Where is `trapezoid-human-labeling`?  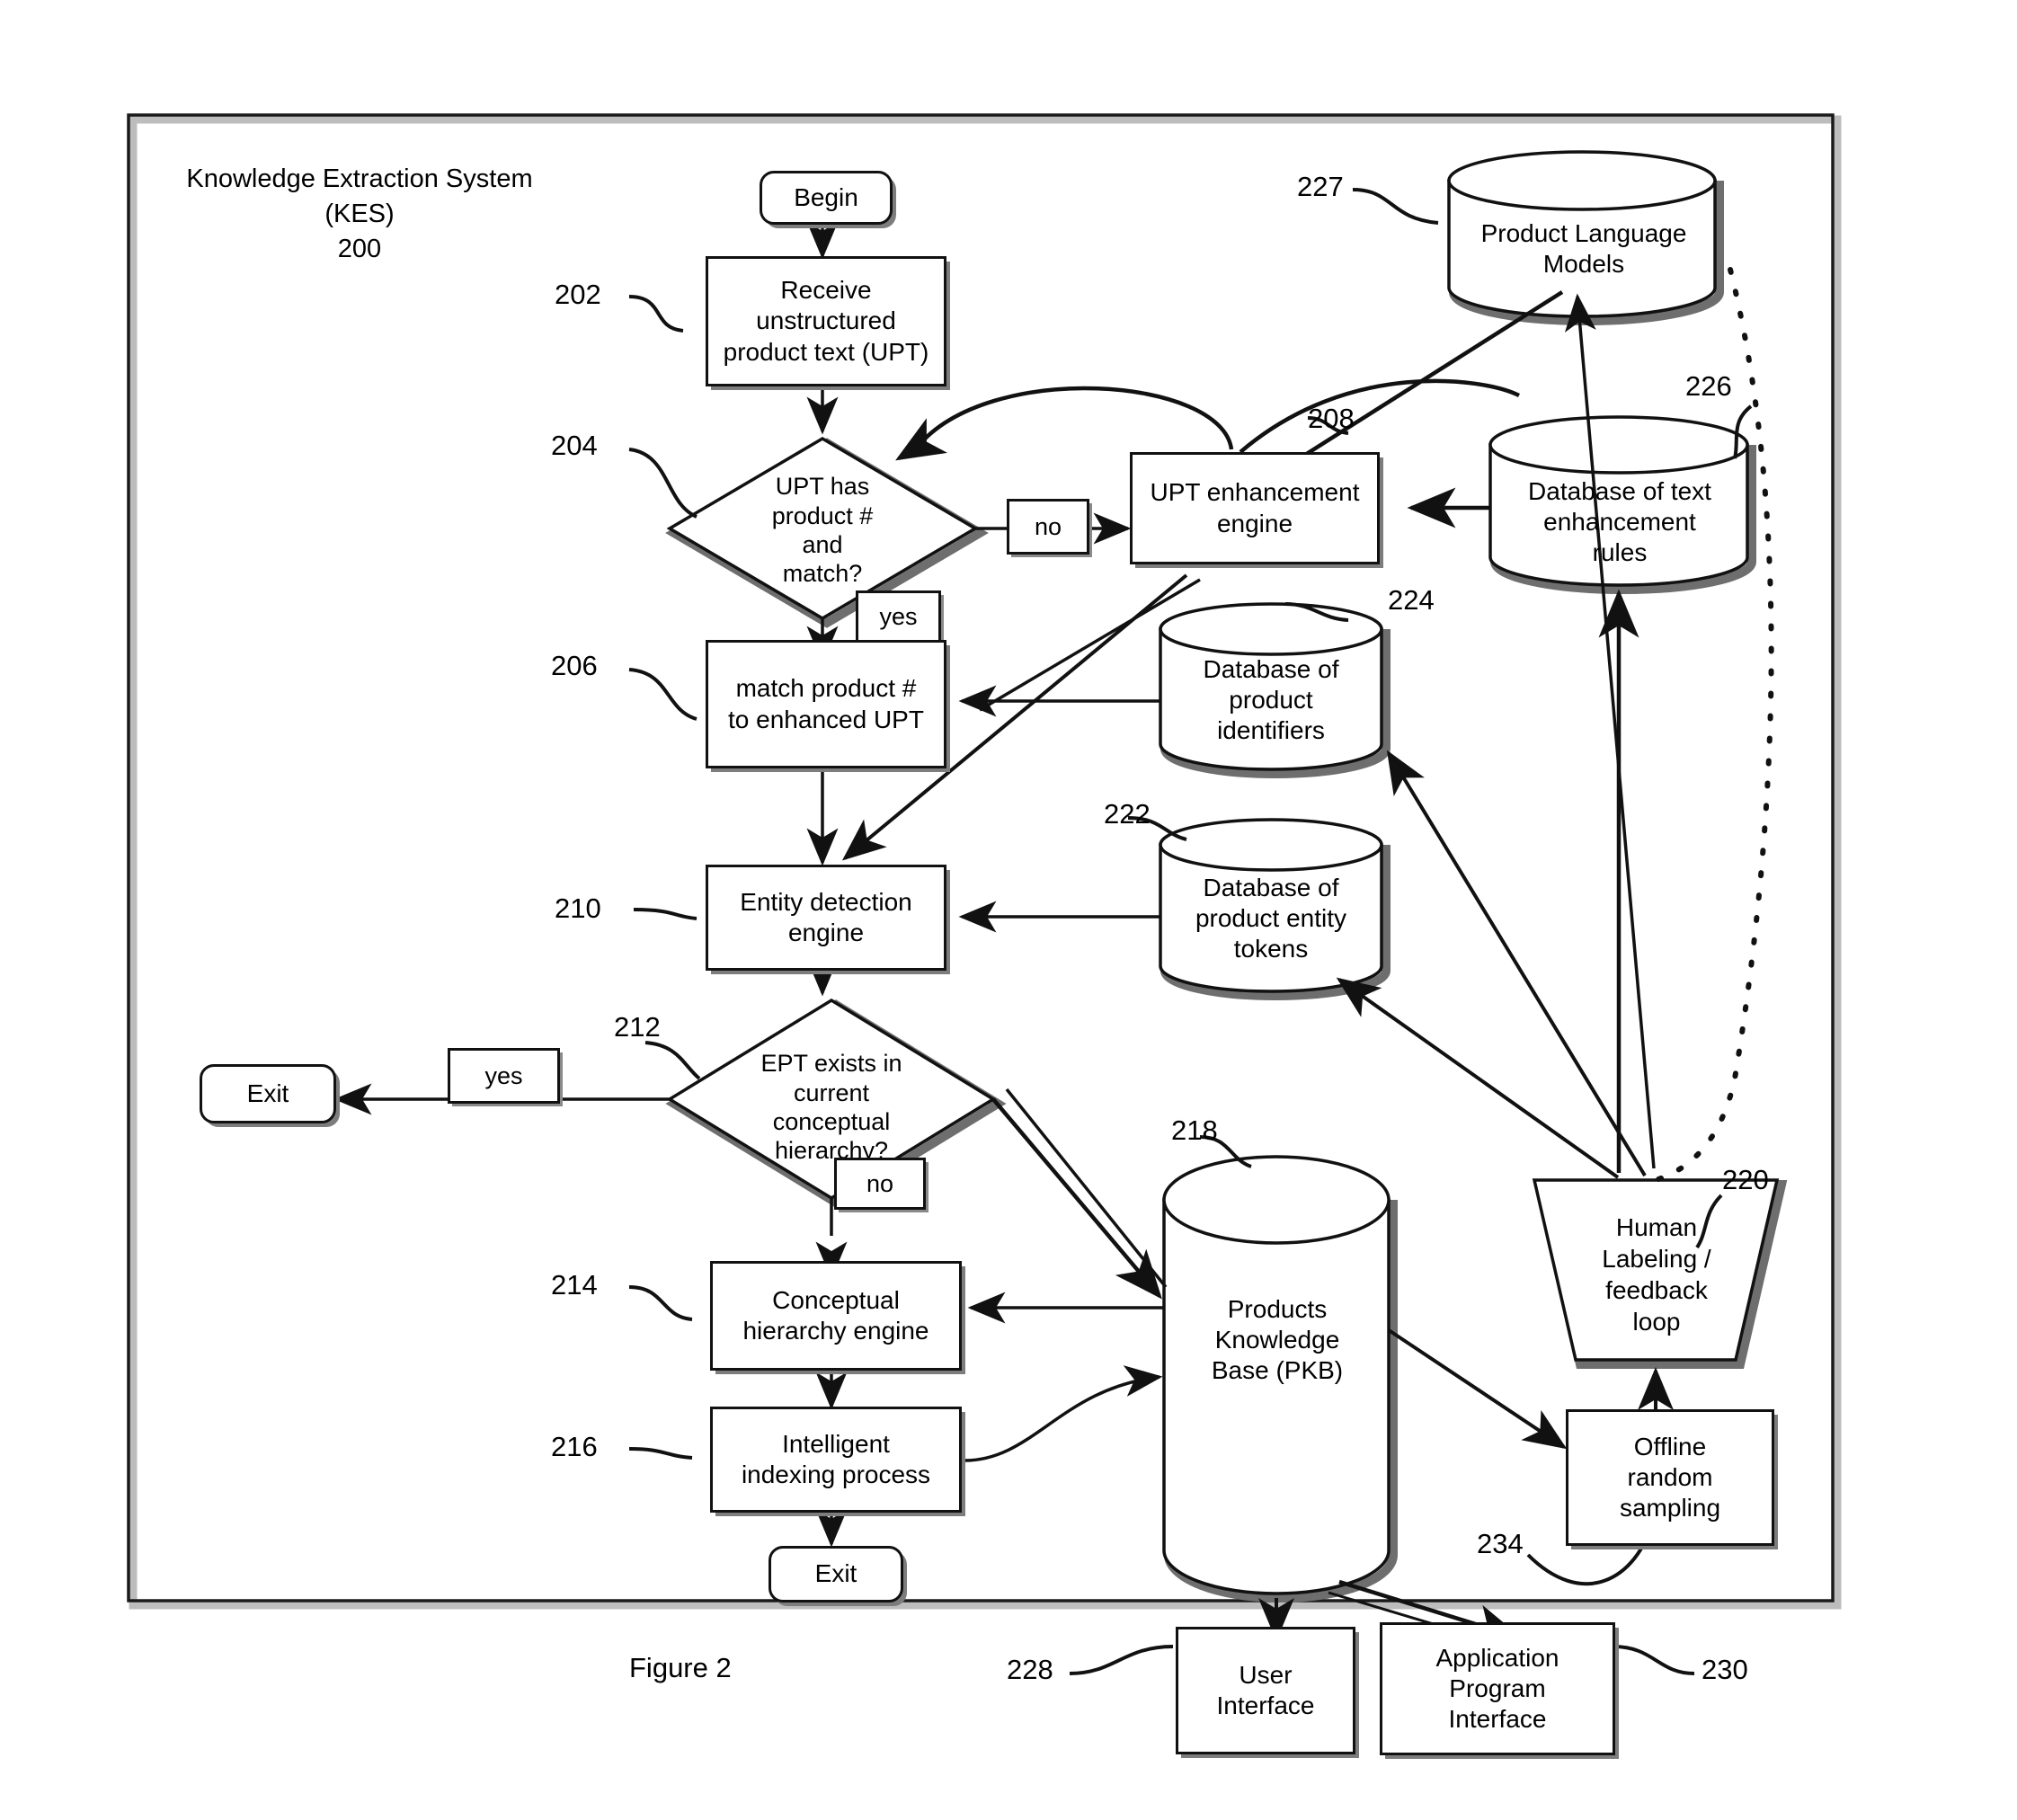 trapezoid-human-labeling is located at coordinates (1660, 1274).